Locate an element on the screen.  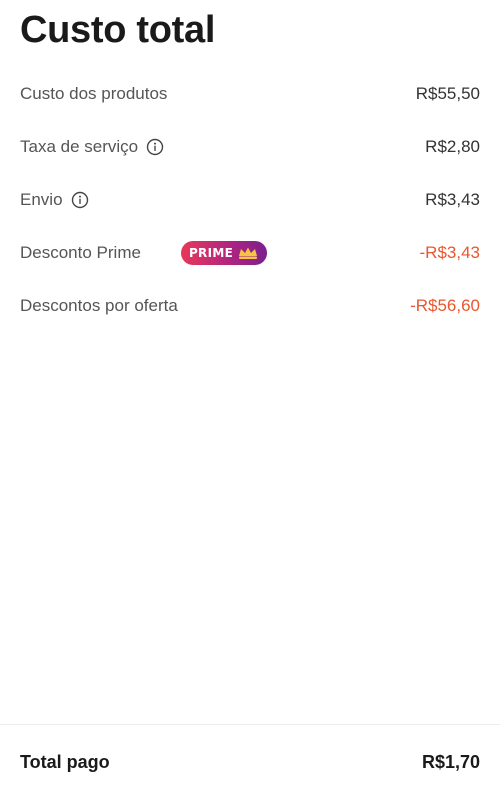
cost-row-shipping: Envio R$3,43 is located at coordinates (250, 200).